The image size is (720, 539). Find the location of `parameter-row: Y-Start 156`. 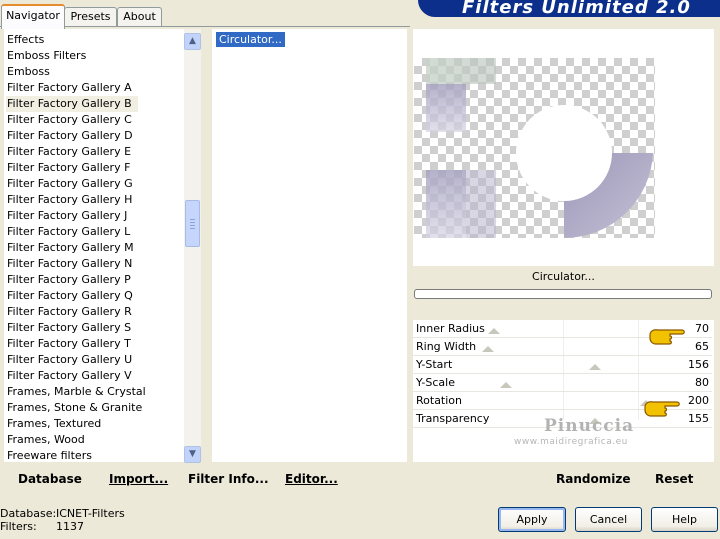

parameter-row: Y-Start 156 is located at coordinates (562, 367).